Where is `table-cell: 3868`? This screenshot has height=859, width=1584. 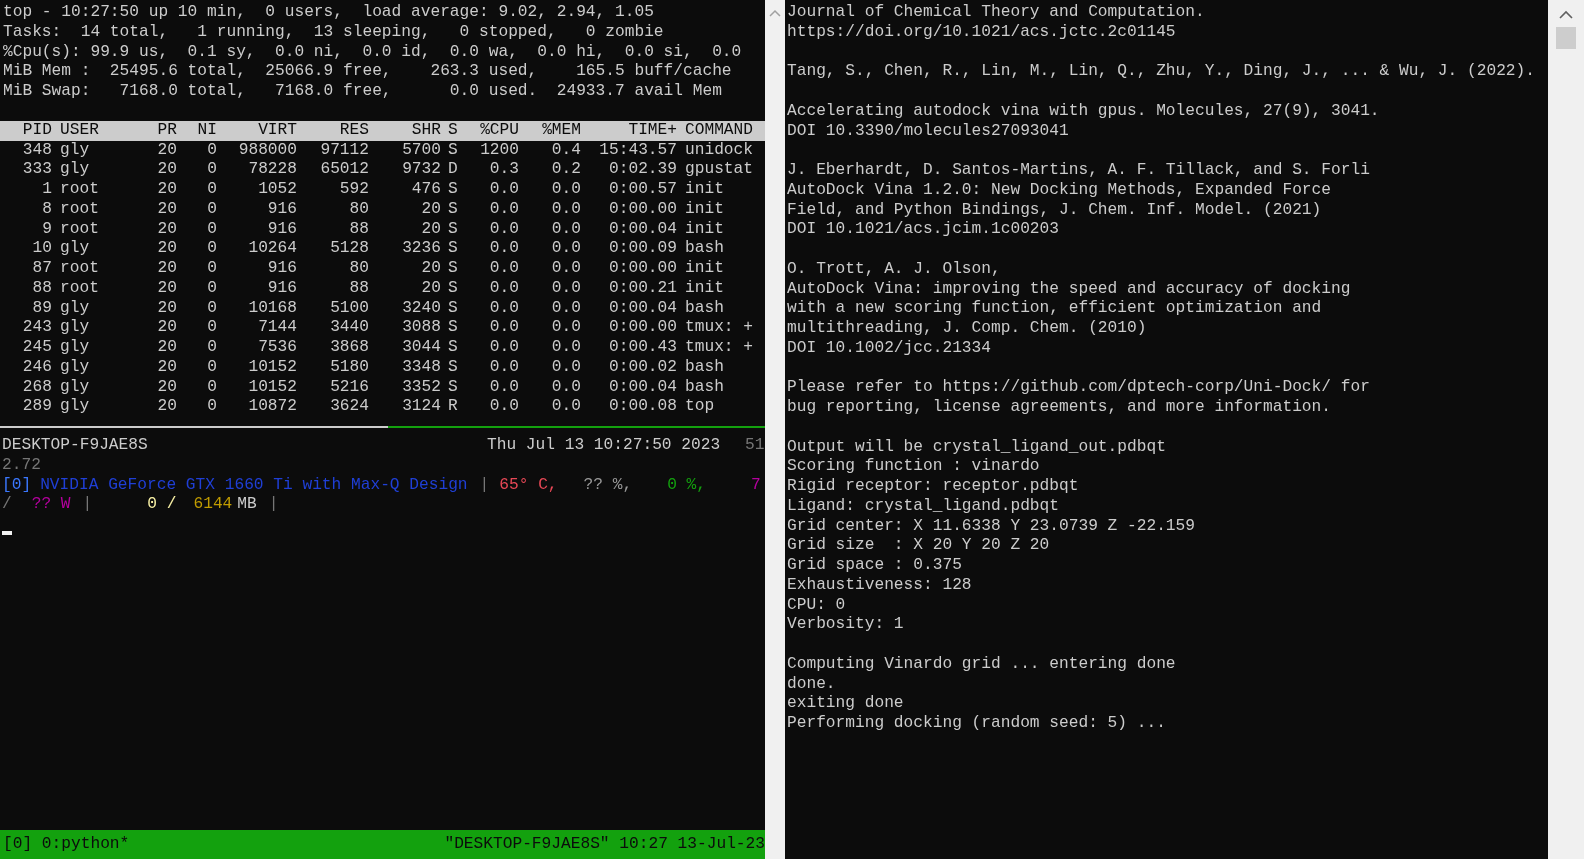 table-cell: 3868 is located at coordinates (349, 348).